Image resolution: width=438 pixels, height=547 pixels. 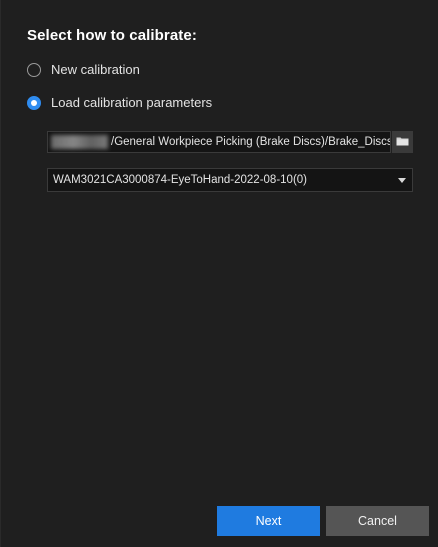 What do you see at coordinates (268, 521) in the screenshot?
I see `next-button: Next` at bounding box center [268, 521].